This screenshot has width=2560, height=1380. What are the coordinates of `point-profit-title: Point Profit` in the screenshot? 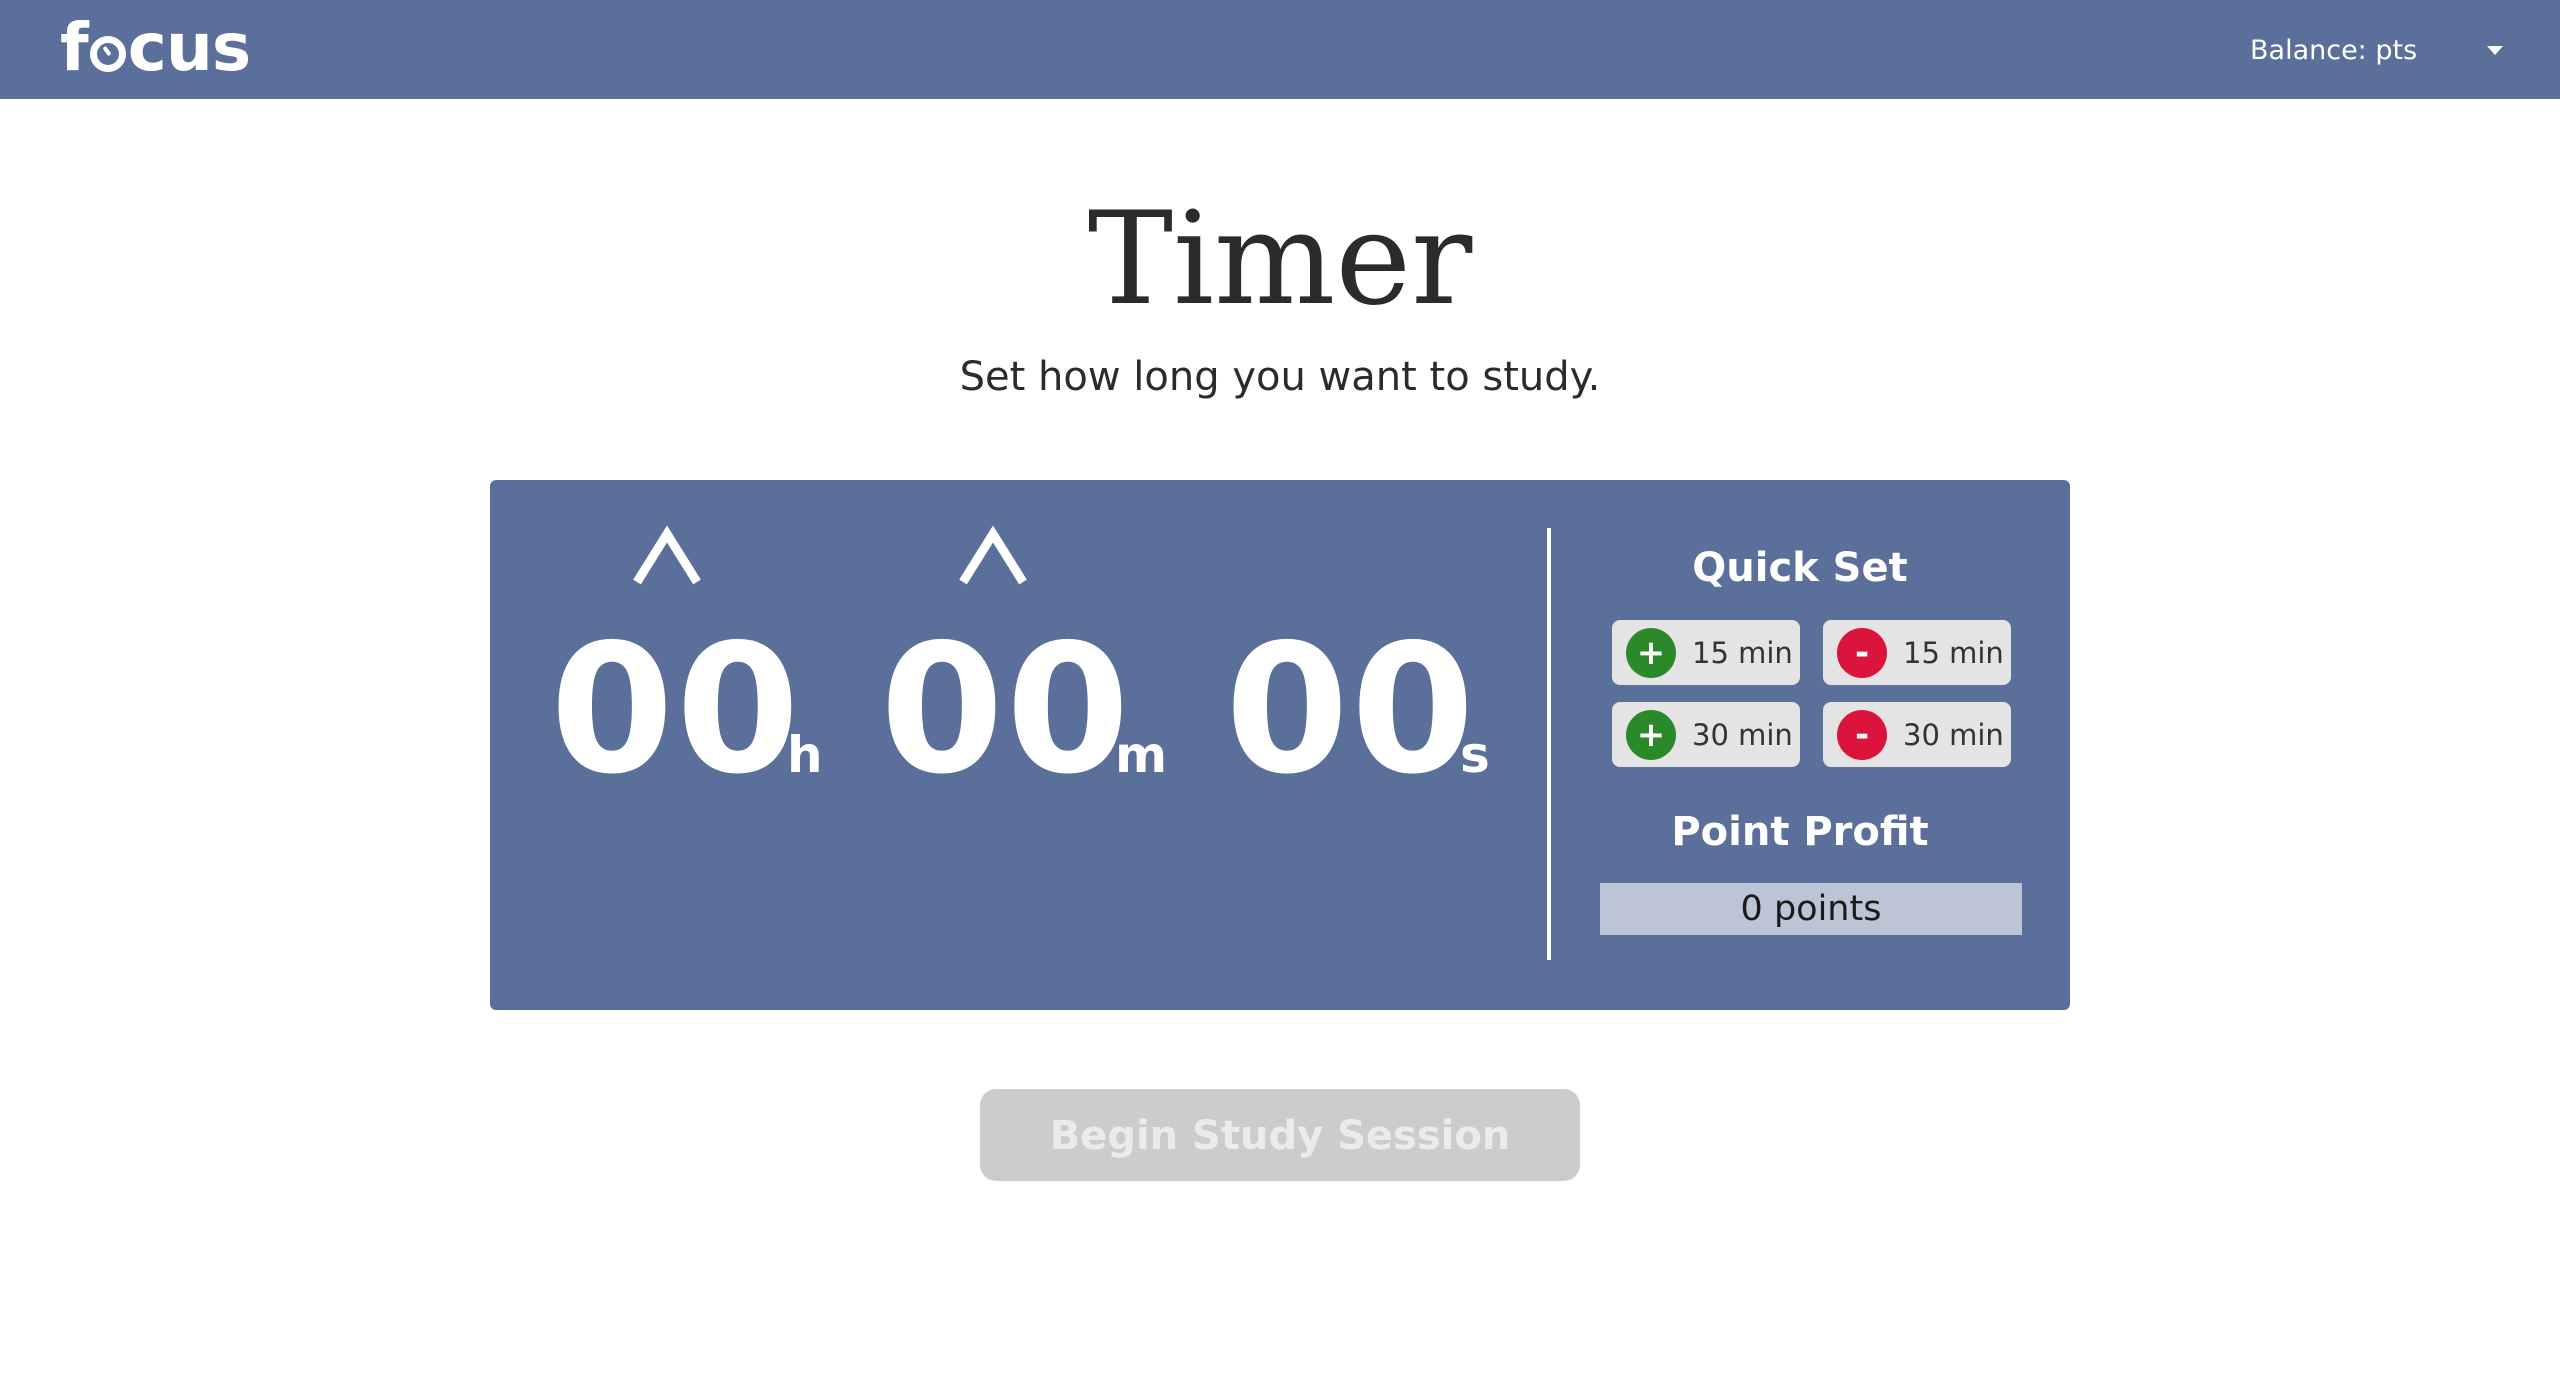 It's located at (1800, 832).